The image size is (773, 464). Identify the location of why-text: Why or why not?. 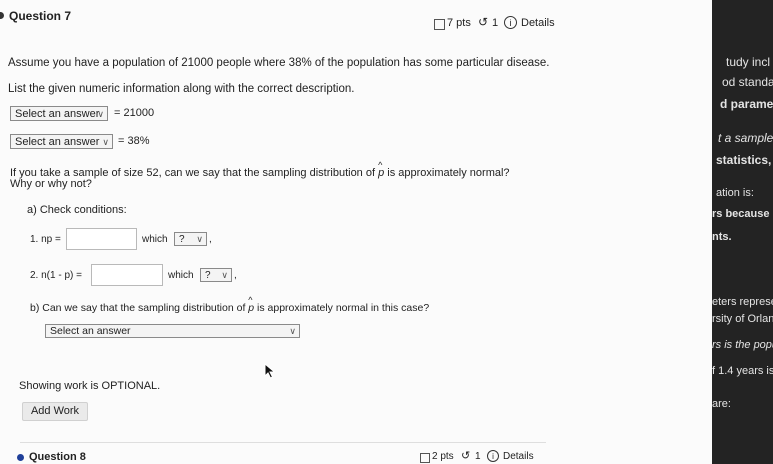
(51, 184).